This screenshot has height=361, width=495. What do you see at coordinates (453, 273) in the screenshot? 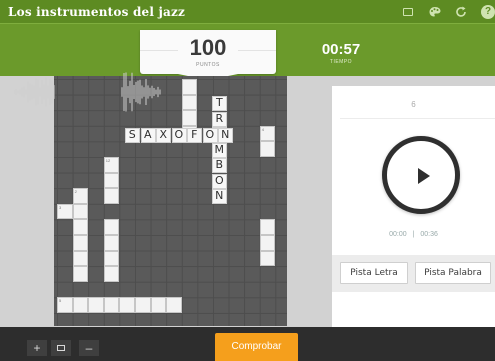
I see `hint-word-button: Pista Palabra` at bounding box center [453, 273].